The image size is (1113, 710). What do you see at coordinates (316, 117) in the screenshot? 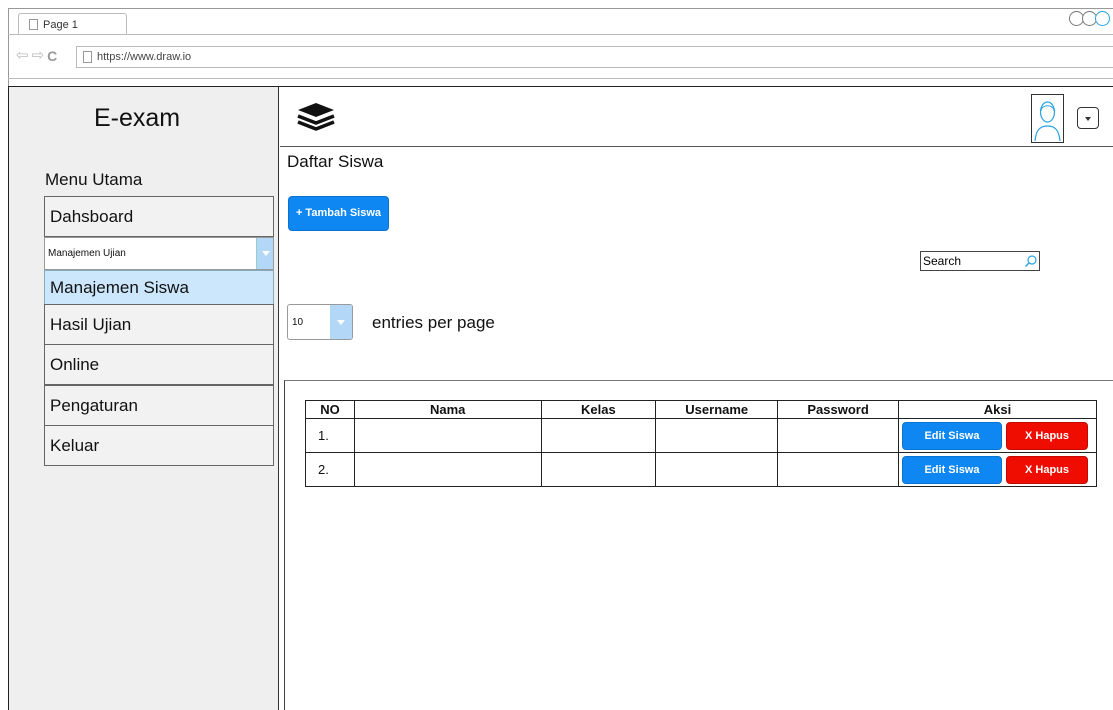
I see `layers-icon` at bounding box center [316, 117].